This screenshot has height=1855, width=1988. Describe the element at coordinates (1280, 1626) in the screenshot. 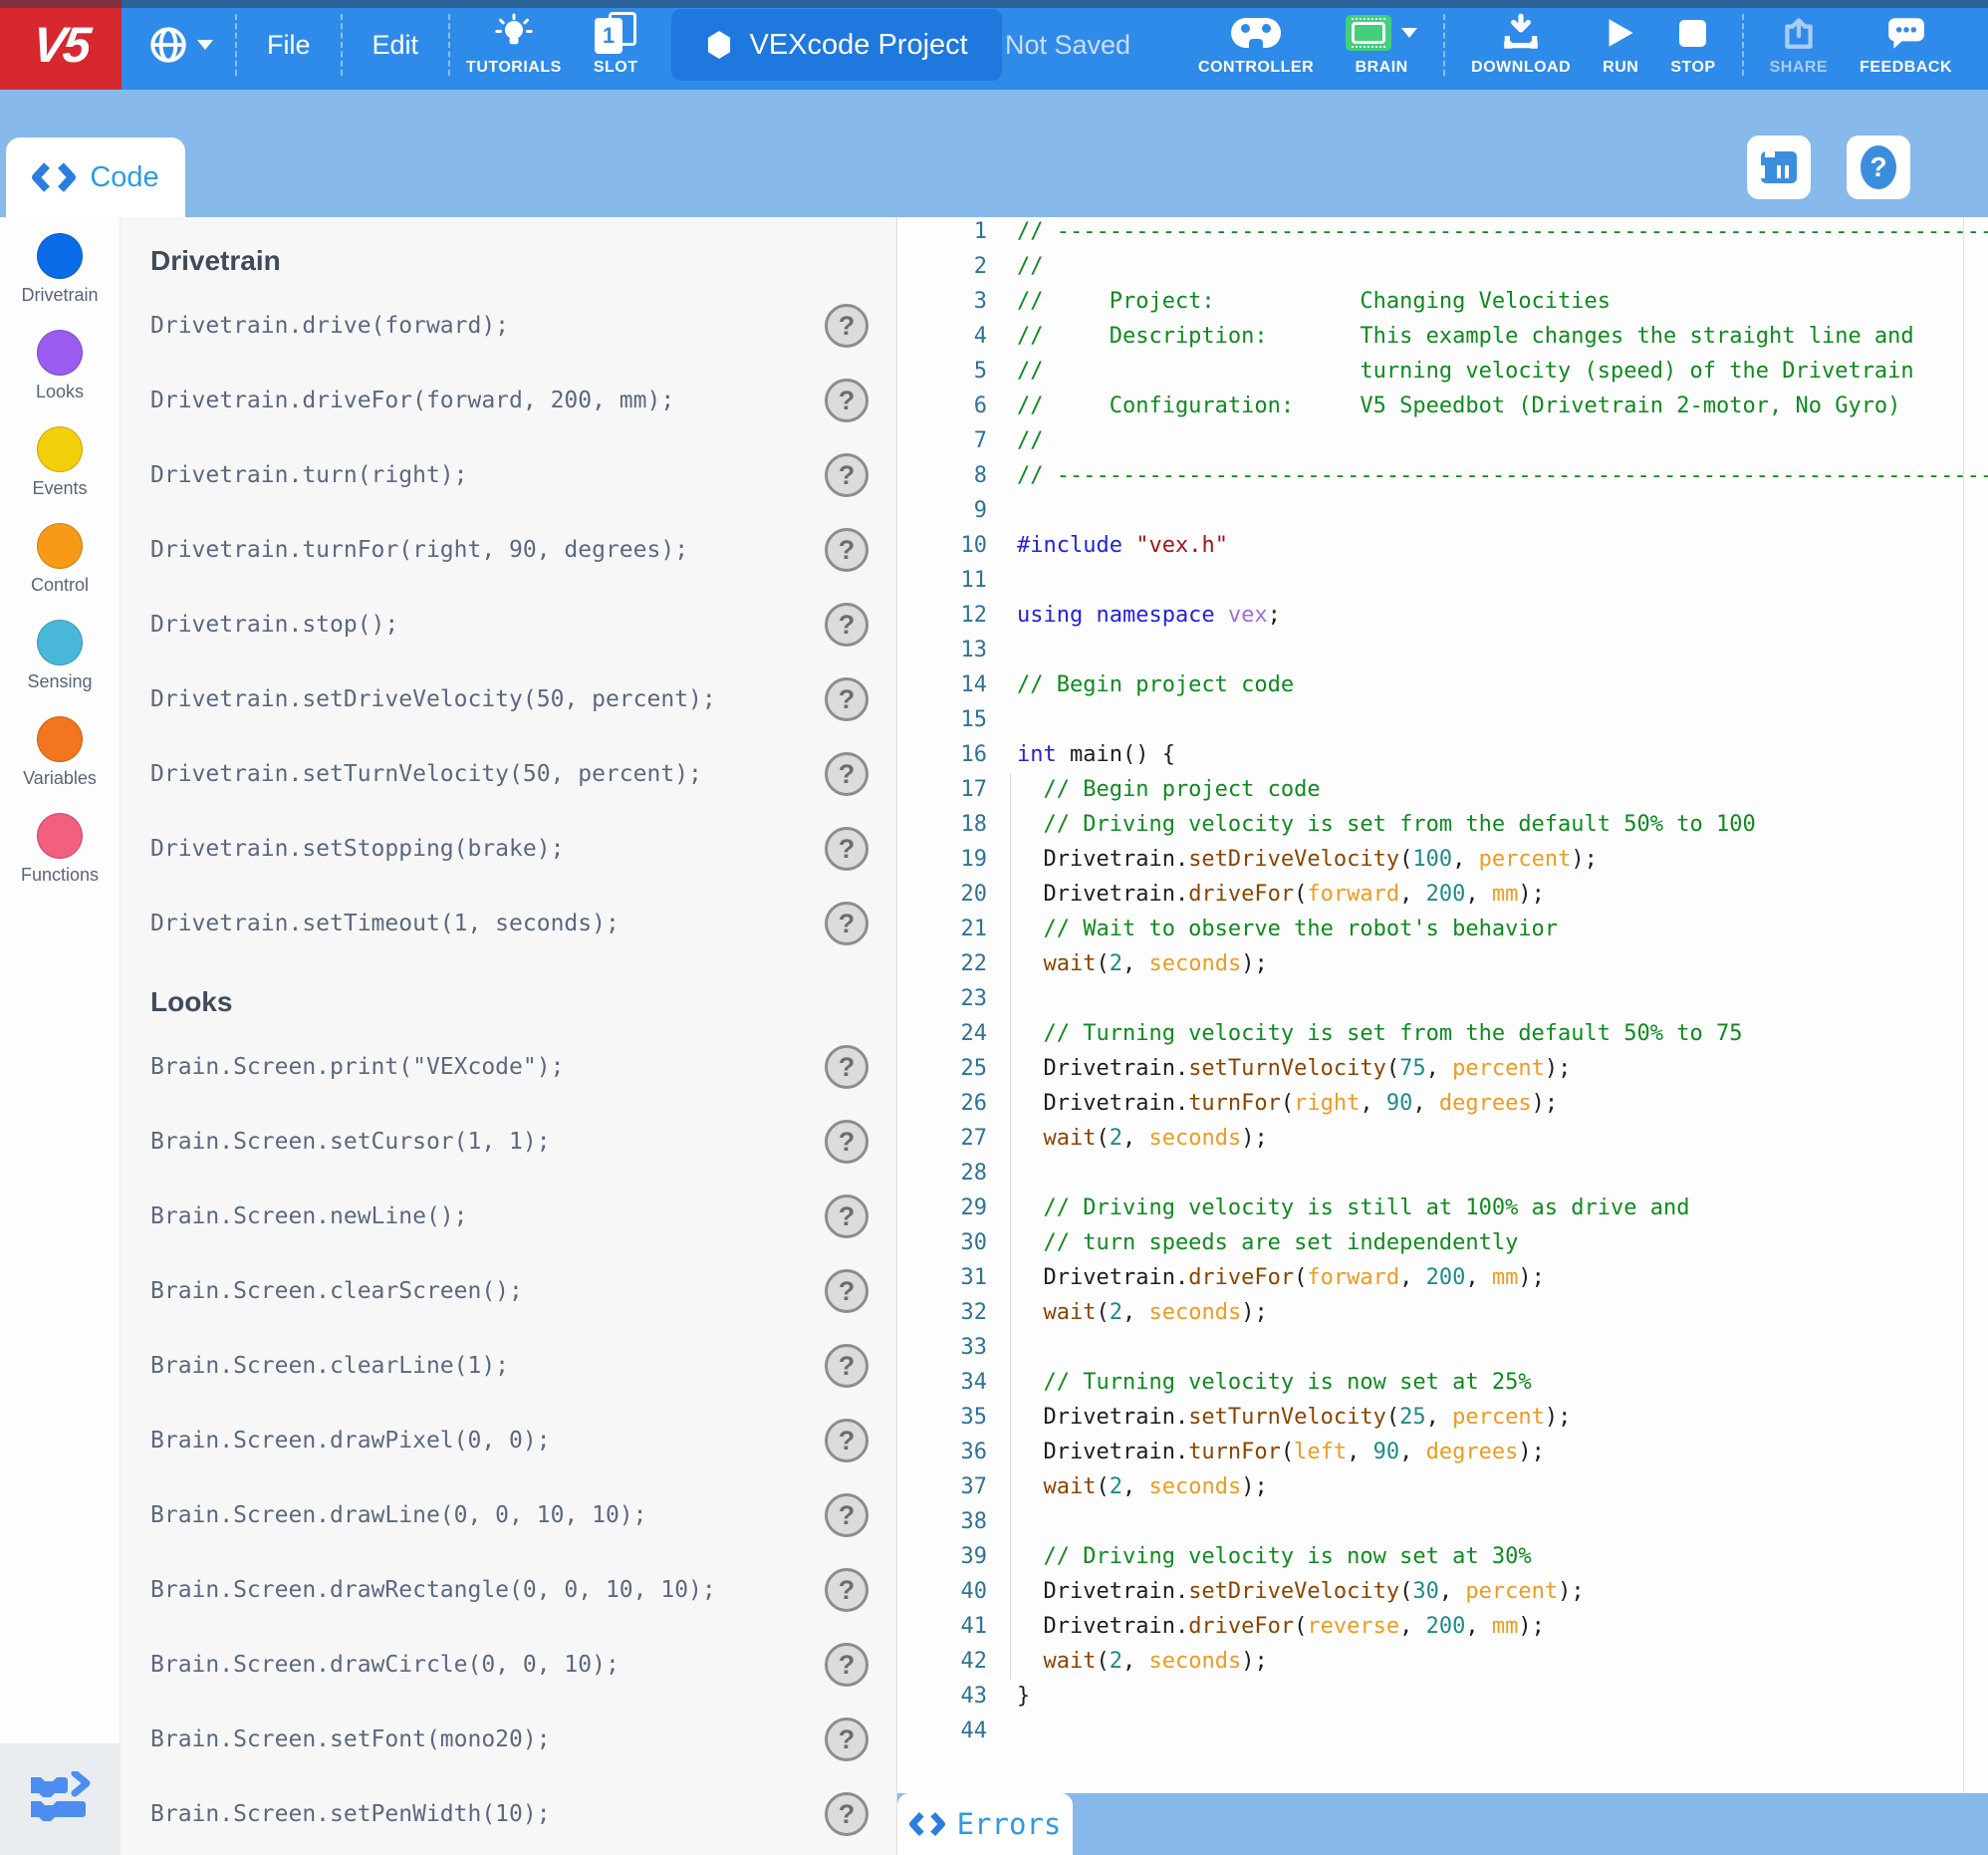

I see `code-line: Drivetrain.driveFor(reverse, 200, mm);` at that location.